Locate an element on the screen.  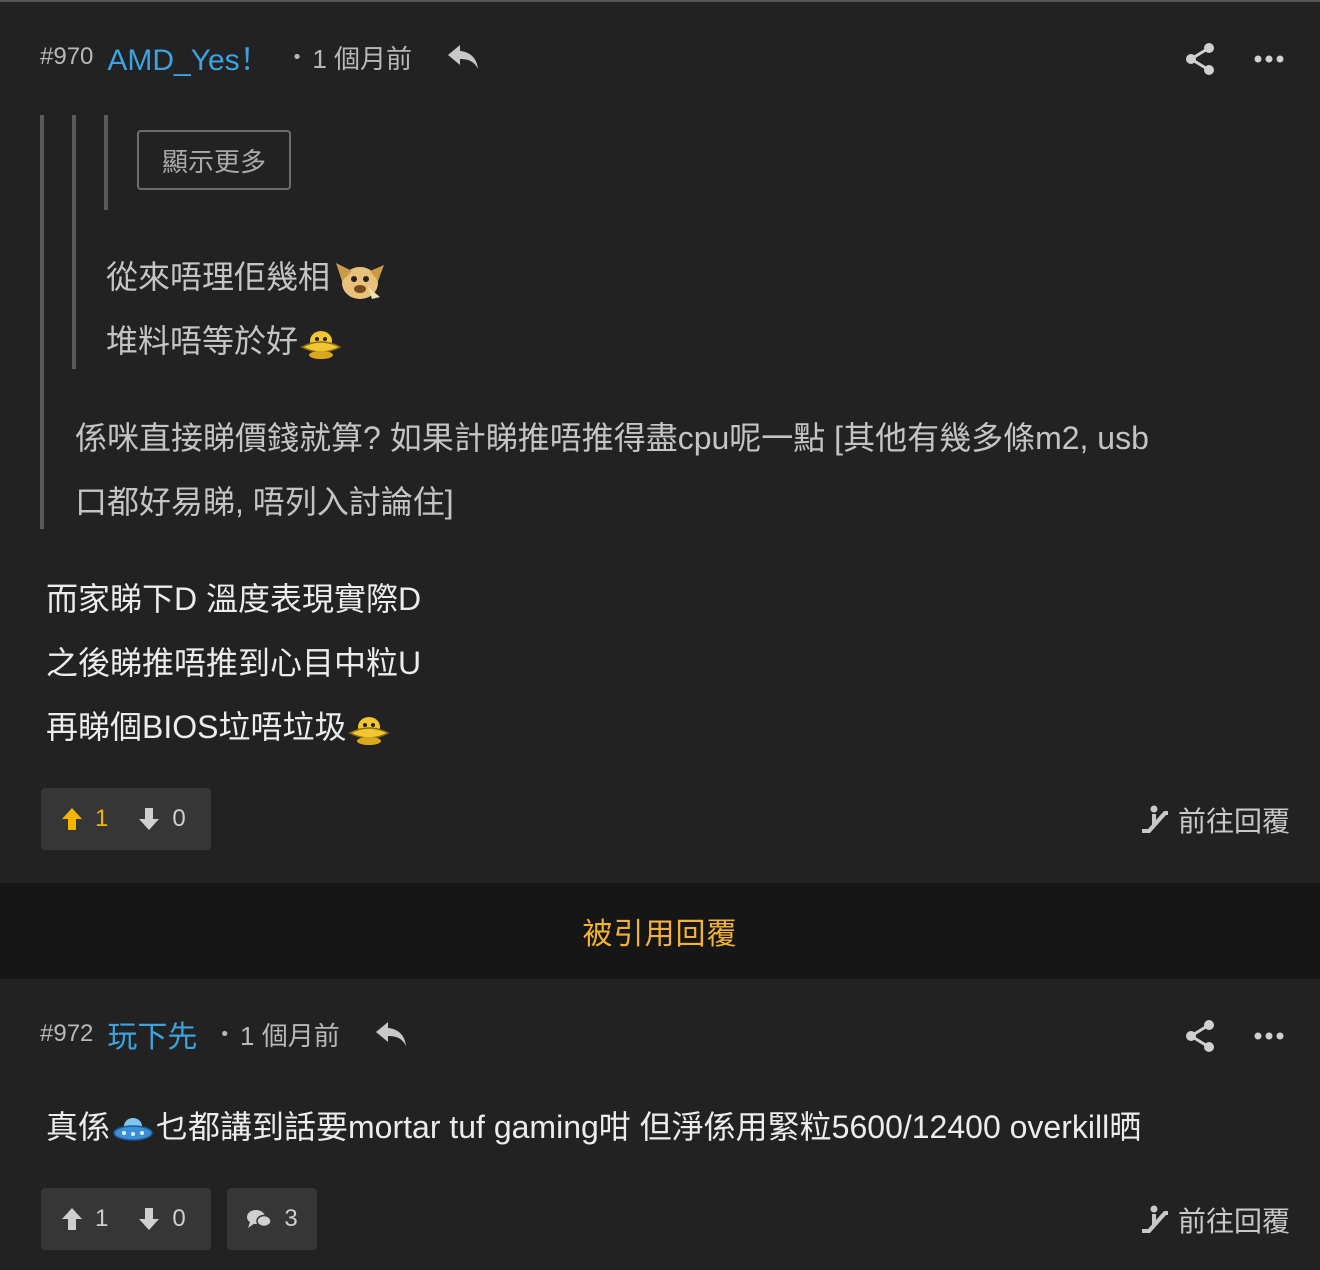
quote-line-2: 口都好易睇, 唔列入討論住] is located at coordinates (264, 502).